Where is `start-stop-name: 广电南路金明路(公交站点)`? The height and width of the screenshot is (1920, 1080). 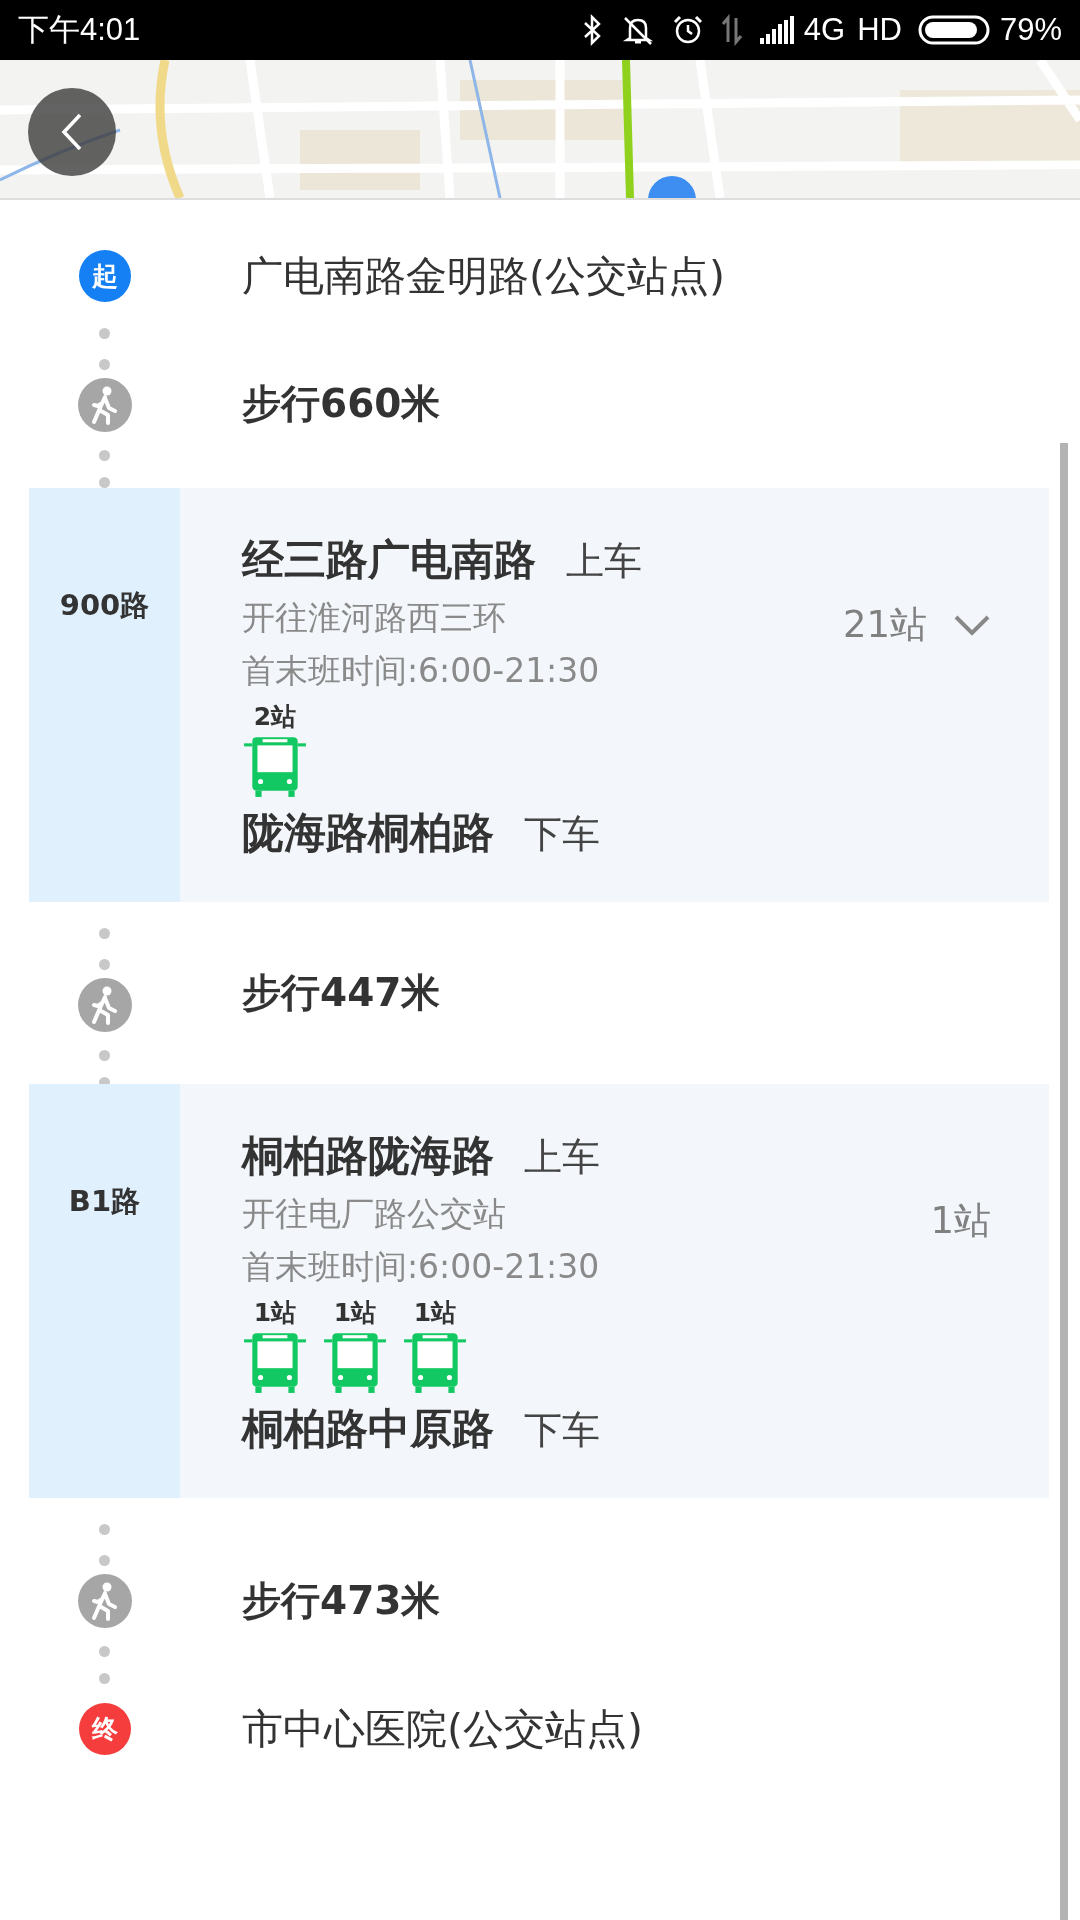 start-stop-name: 广电南路金明路(公交站点) is located at coordinates (483, 276).